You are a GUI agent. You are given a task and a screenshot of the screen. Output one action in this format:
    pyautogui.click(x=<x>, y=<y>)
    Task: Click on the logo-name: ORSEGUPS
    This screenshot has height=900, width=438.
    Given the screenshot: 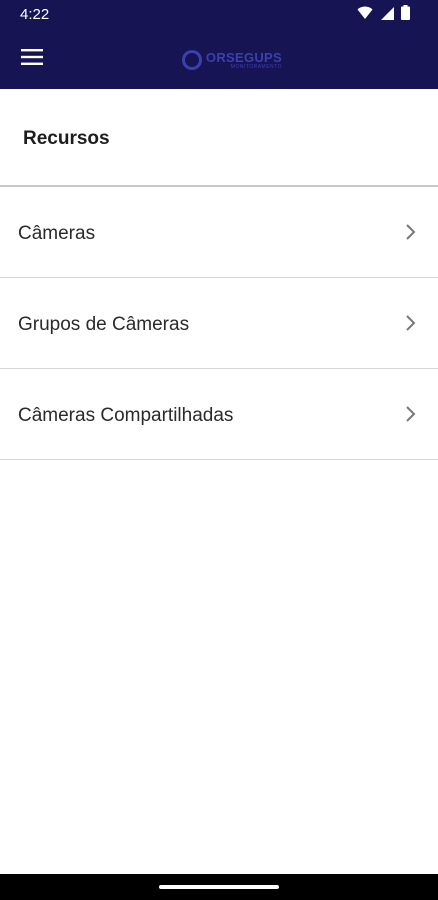 What is the action you would take?
    pyautogui.click(x=243, y=57)
    